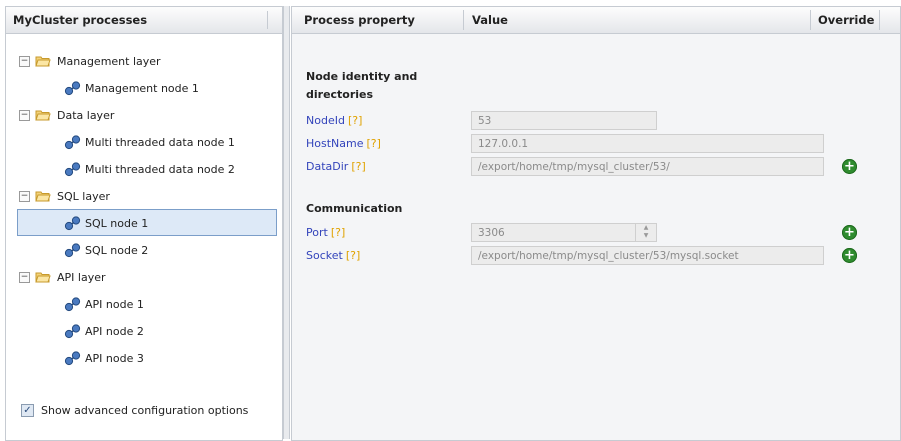  What do you see at coordinates (114, 358) in the screenshot?
I see `tree-node-label: API node 3` at bounding box center [114, 358].